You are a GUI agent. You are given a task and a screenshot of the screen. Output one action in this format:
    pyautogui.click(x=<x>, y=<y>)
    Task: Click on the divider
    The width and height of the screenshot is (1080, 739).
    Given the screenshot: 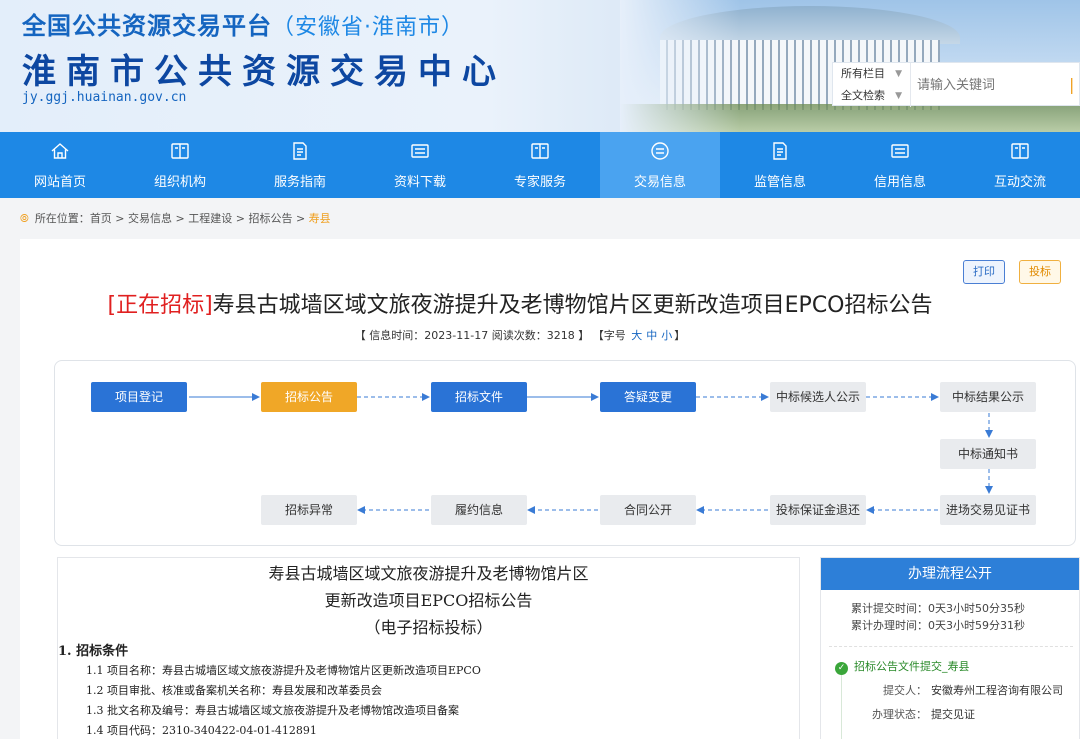 What is the action you would take?
    pyautogui.click(x=951, y=646)
    